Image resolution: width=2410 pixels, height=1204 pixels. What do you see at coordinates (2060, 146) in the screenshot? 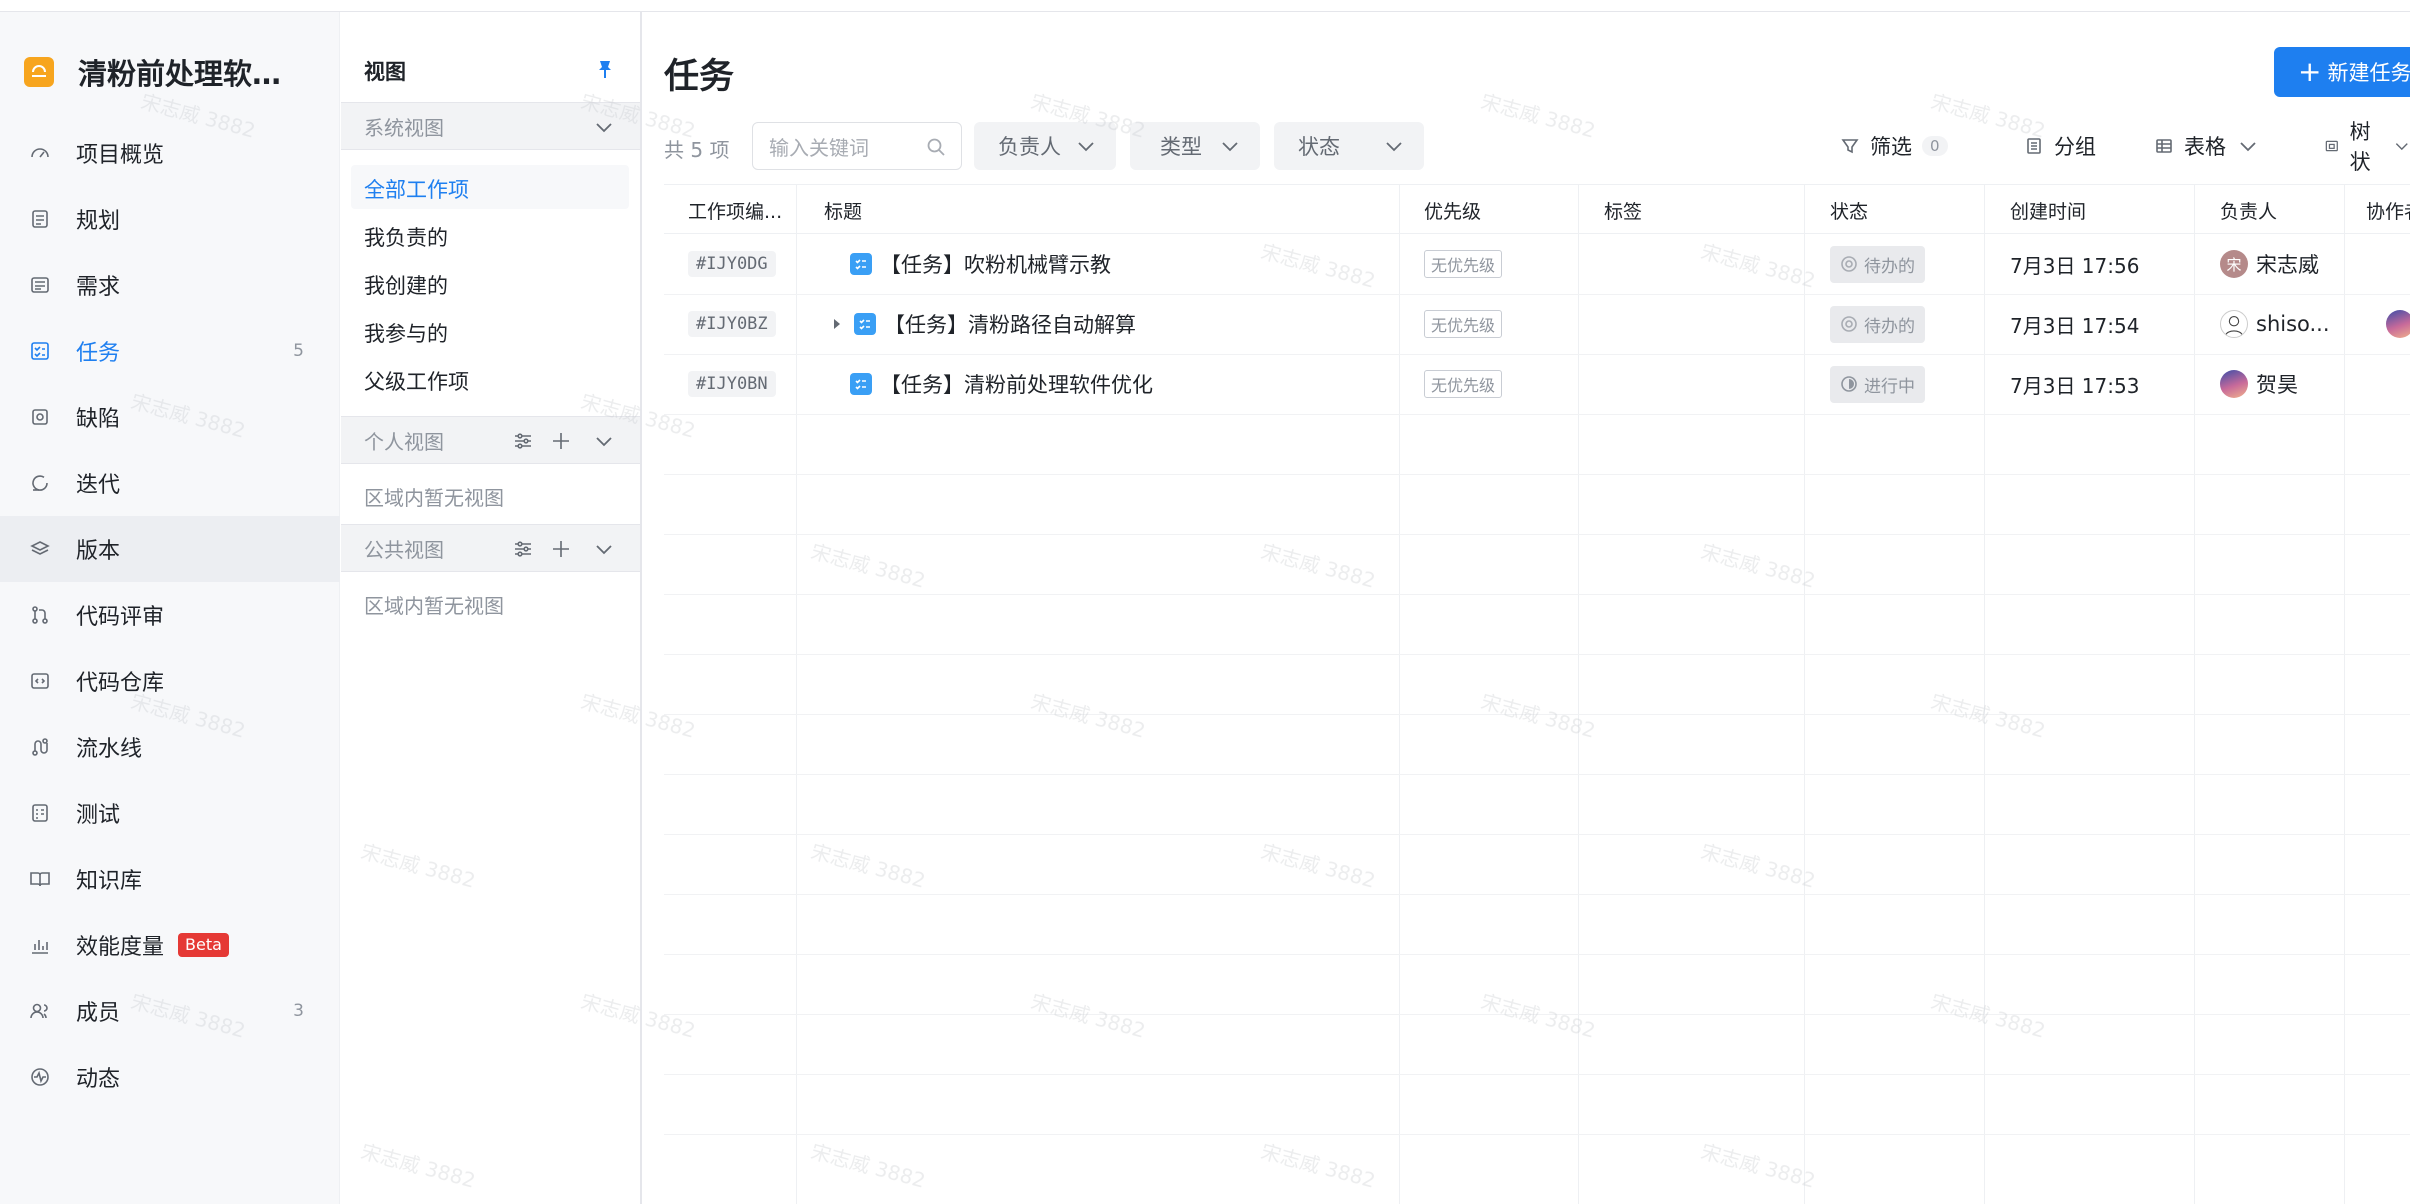
I see `group-button: 分组` at bounding box center [2060, 146].